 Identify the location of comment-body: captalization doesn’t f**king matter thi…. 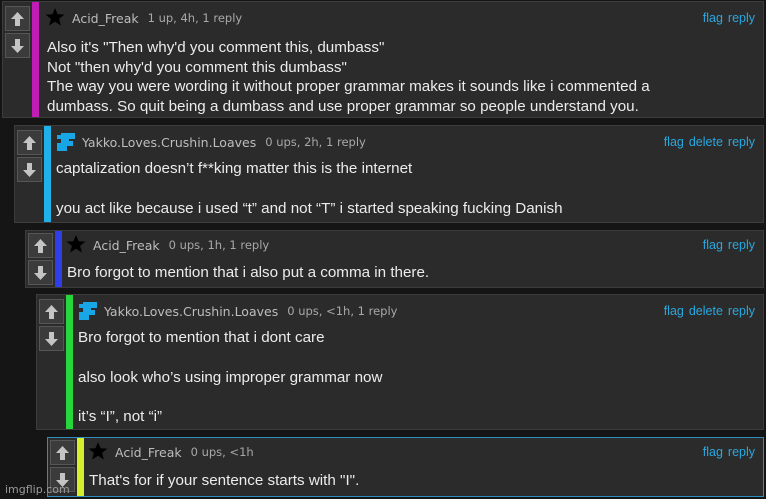
(404, 188).